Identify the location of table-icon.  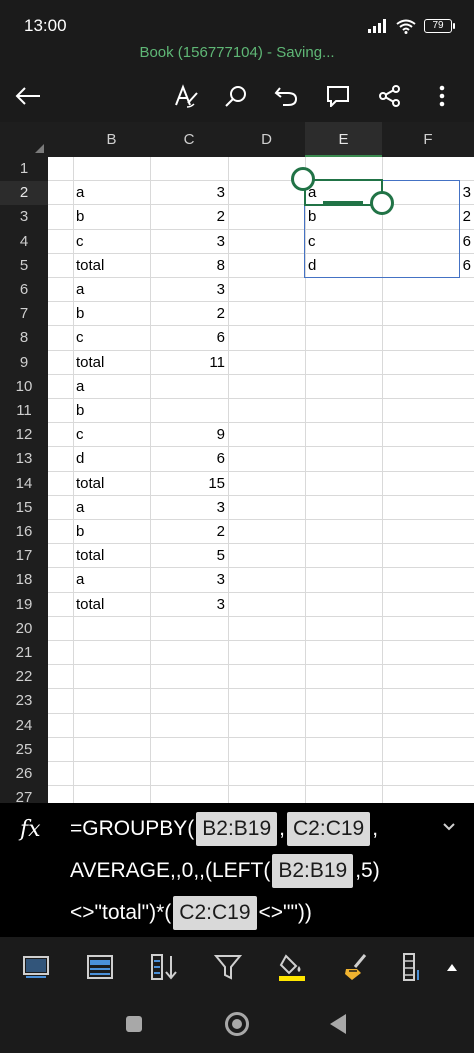
(100, 967).